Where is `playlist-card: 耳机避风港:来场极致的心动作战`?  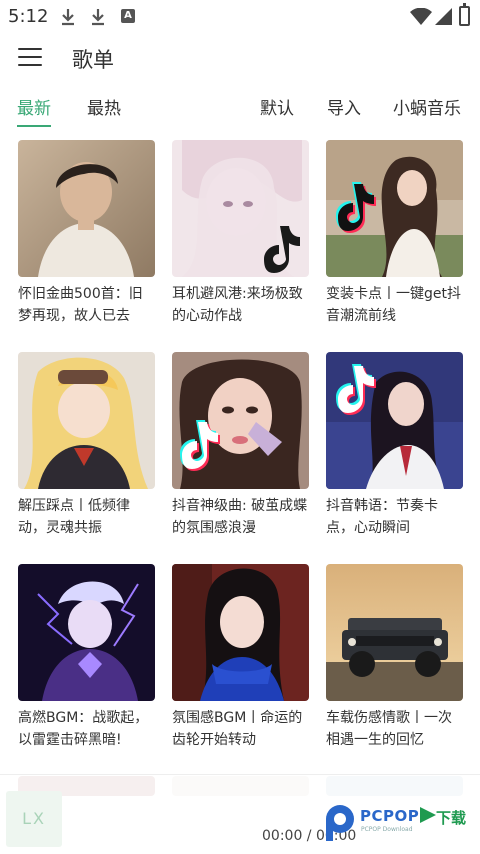 playlist-card: 耳机避风港:来场极致的心动作战 is located at coordinates (240, 233).